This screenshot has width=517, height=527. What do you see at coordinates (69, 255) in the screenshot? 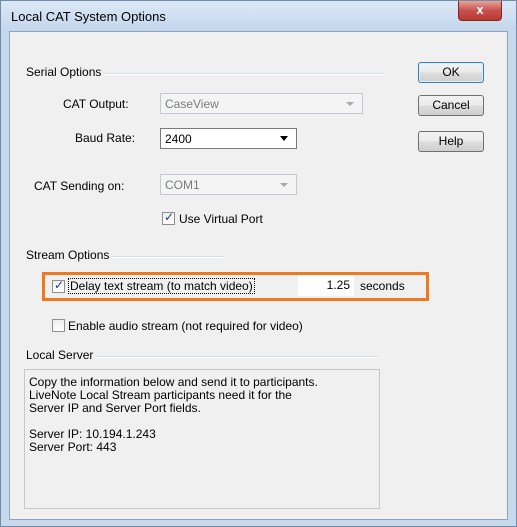
I see `stream-options-label: Stream Options` at bounding box center [69, 255].